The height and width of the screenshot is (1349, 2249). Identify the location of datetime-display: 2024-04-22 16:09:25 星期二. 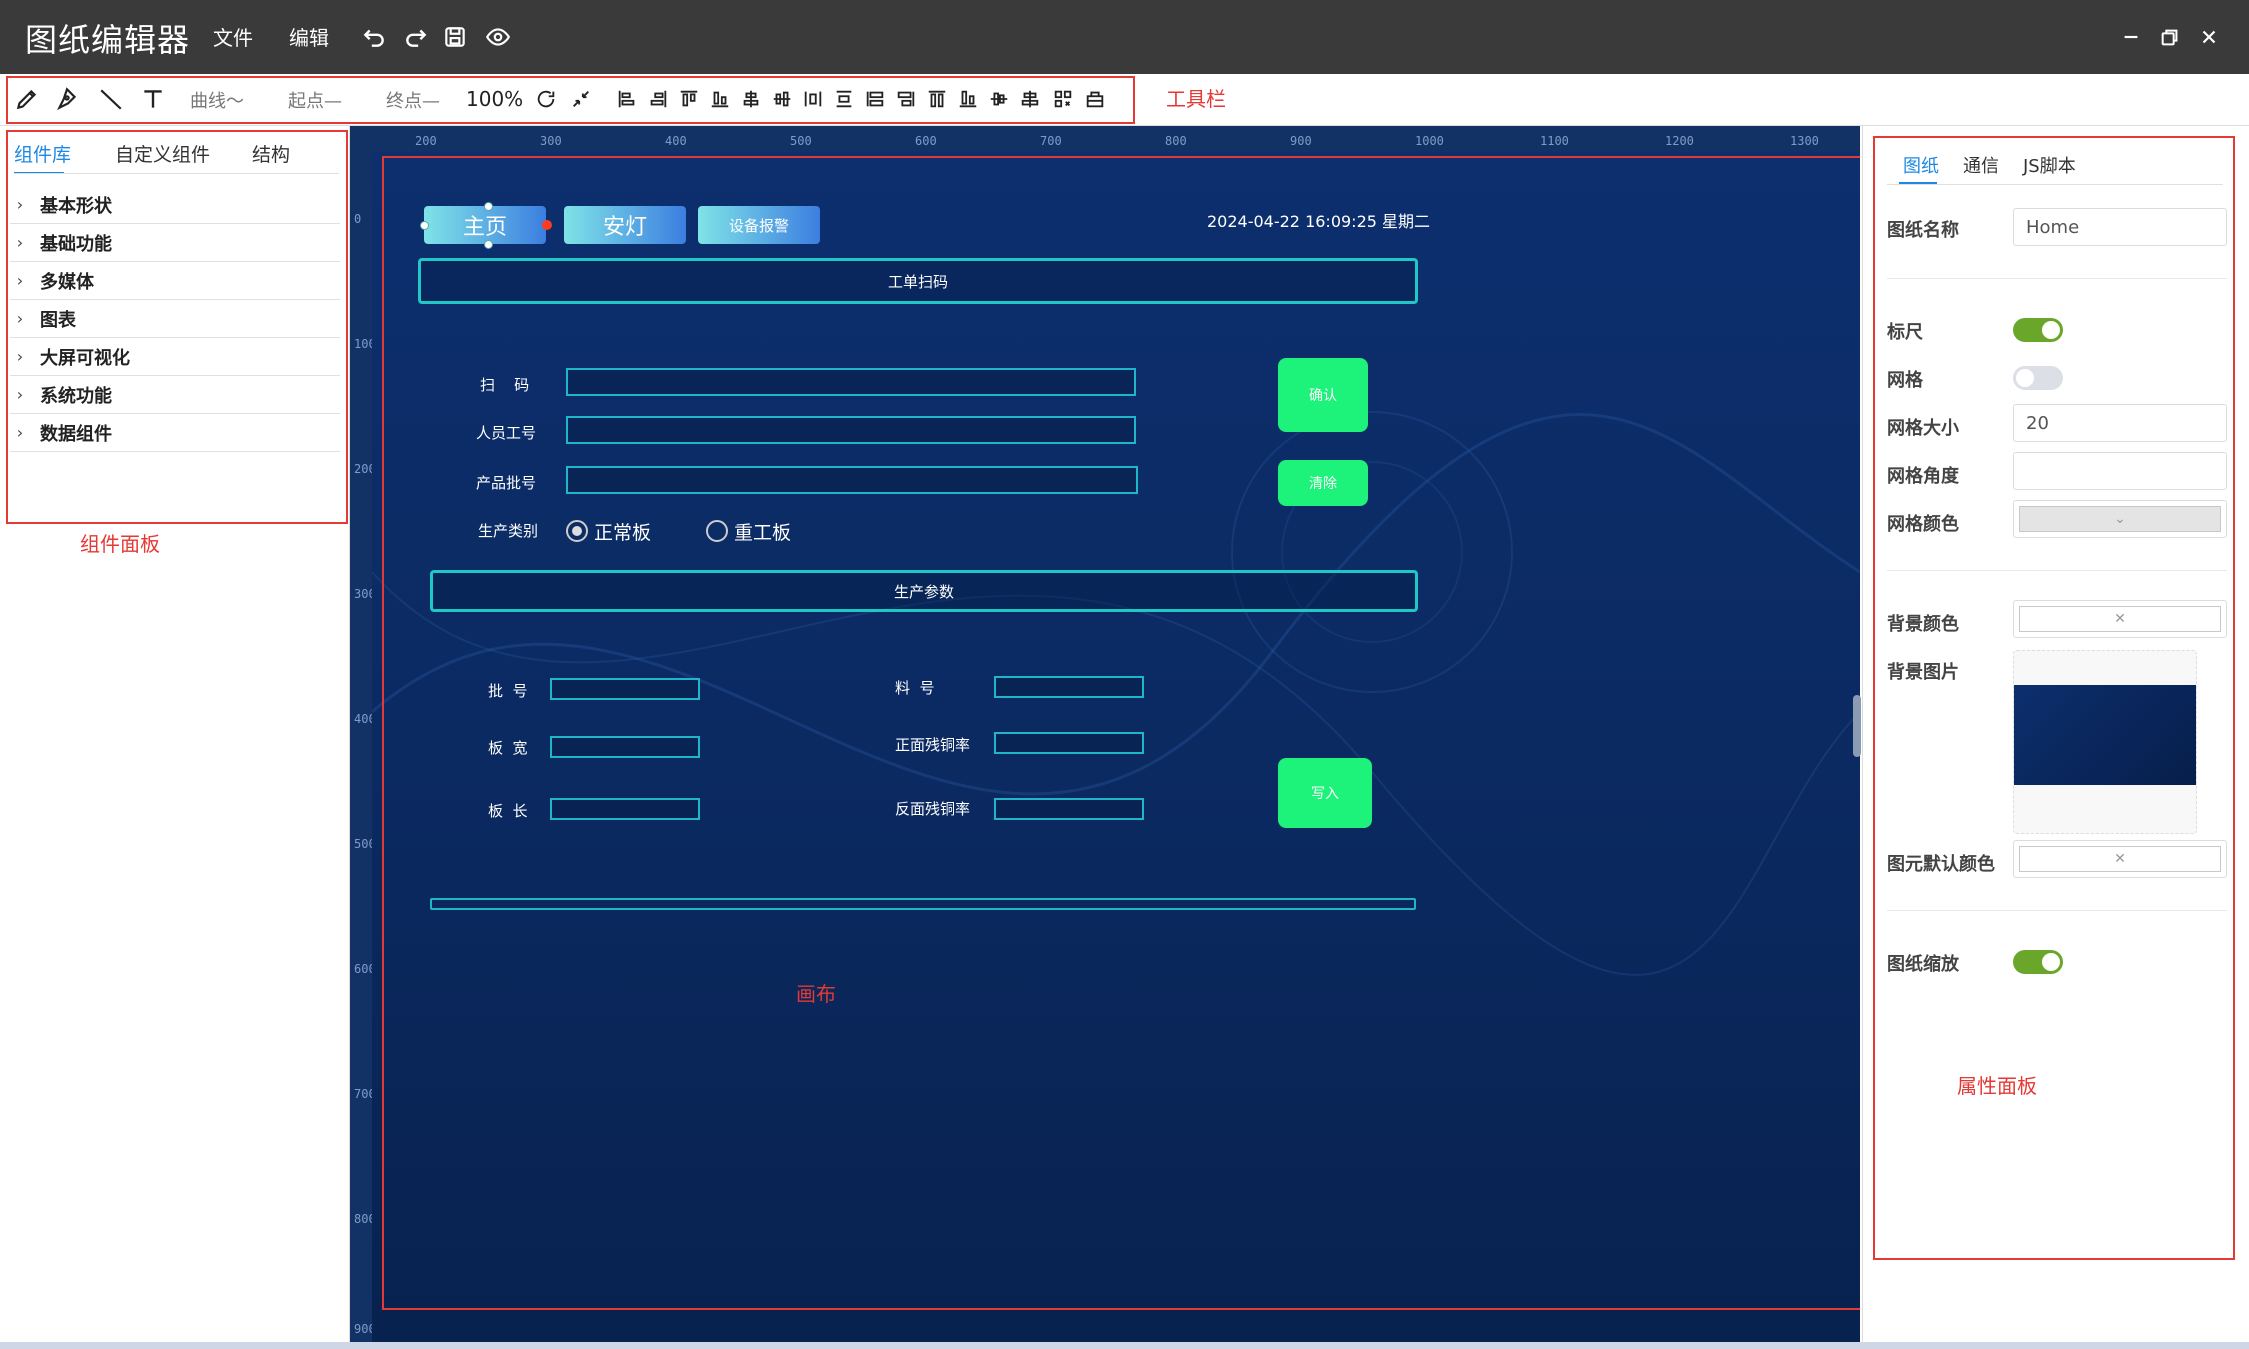
(1319, 221).